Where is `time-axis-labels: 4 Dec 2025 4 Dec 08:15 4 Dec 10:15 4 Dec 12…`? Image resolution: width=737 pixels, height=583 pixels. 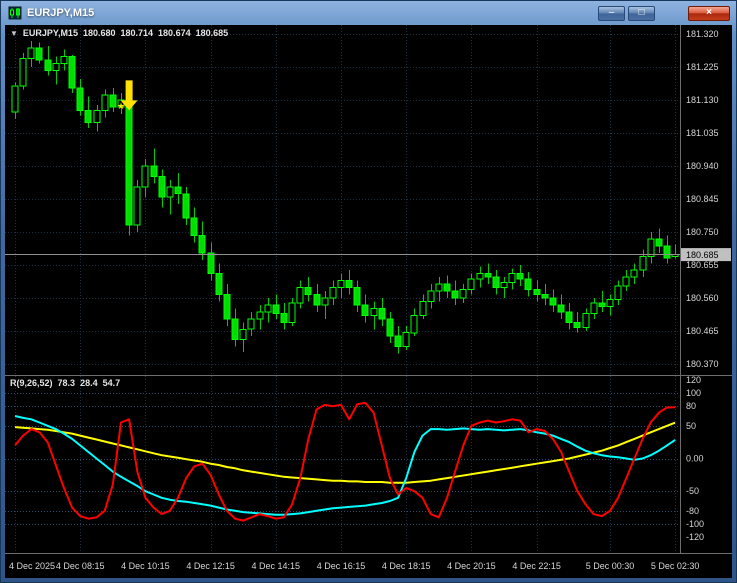 time-axis-labels: 4 Dec 2025 4 Dec 08:15 4 Dec 10:15 4 Dec 12… is located at coordinates (354, 566).